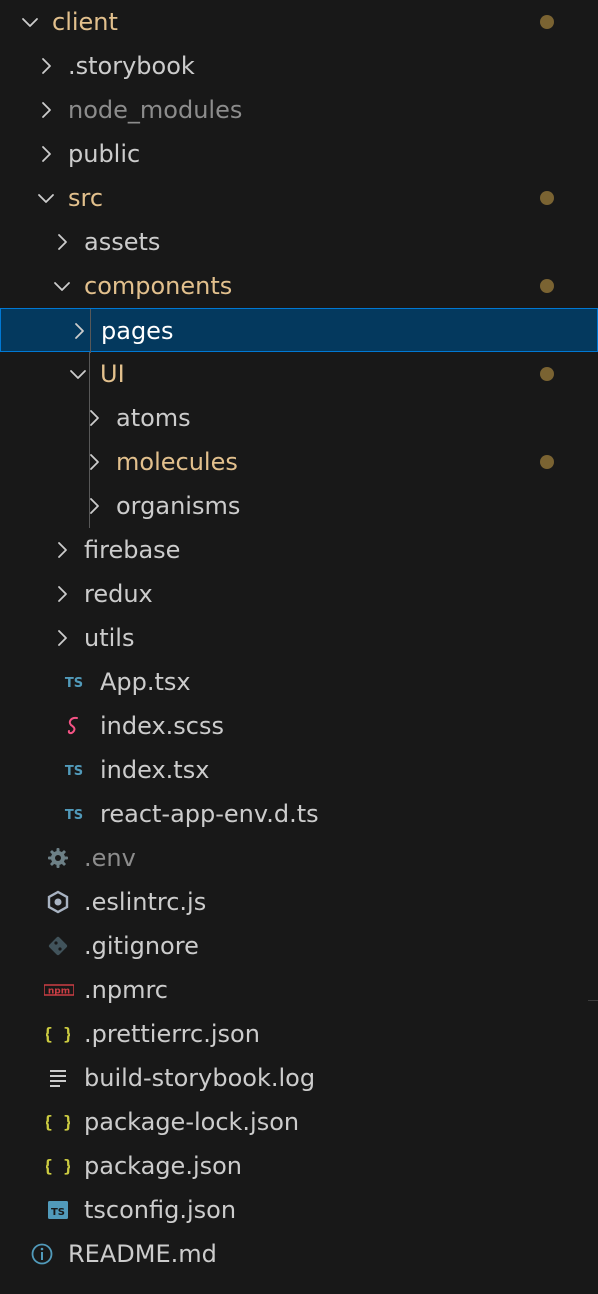 This screenshot has width=598, height=1294. I want to click on eslint-icon, so click(58, 902).